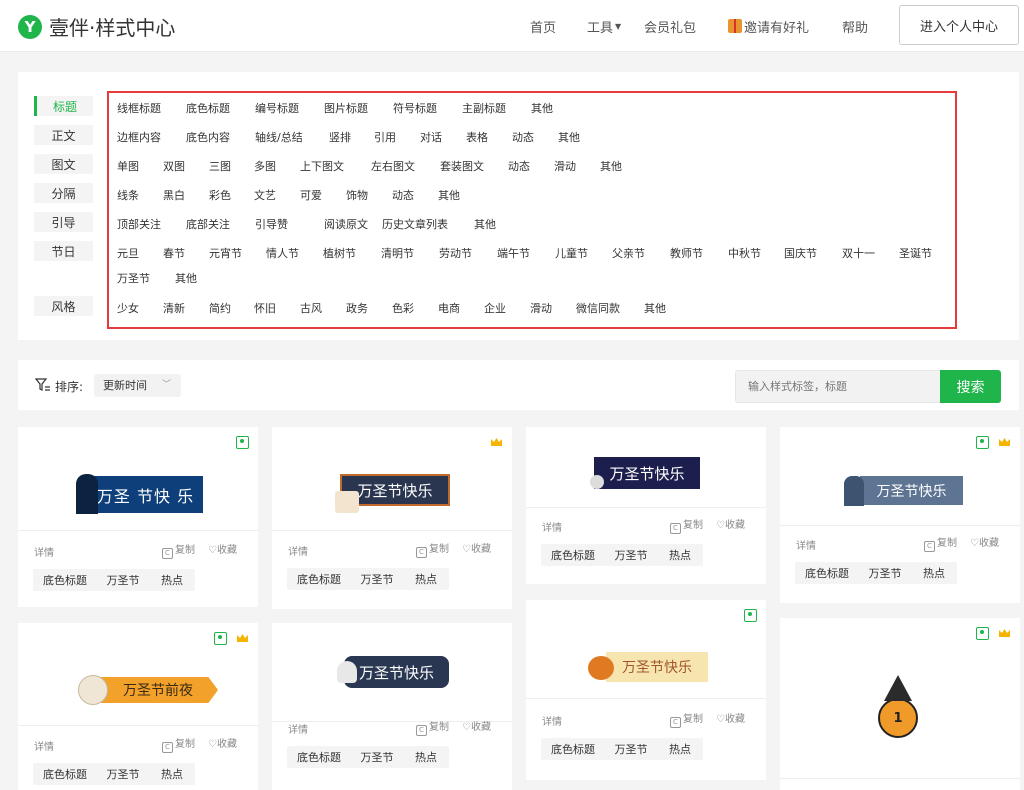 The height and width of the screenshot is (790, 1024). Describe the element at coordinates (403, 308) in the screenshot. I see `subcategory-tag: 色彩` at that location.